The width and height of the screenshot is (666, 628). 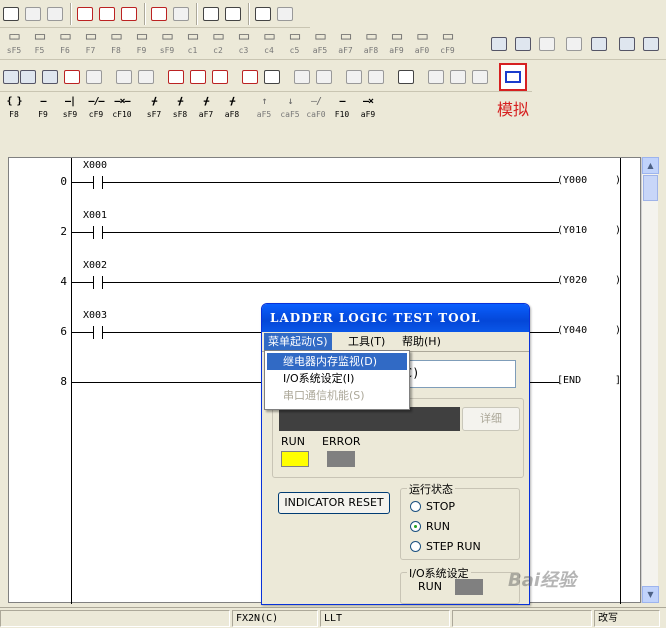 What do you see at coordinates (142, 45) in the screenshot?
I see `key-button-5: ⊏⊐ F9` at bounding box center [142, 45].